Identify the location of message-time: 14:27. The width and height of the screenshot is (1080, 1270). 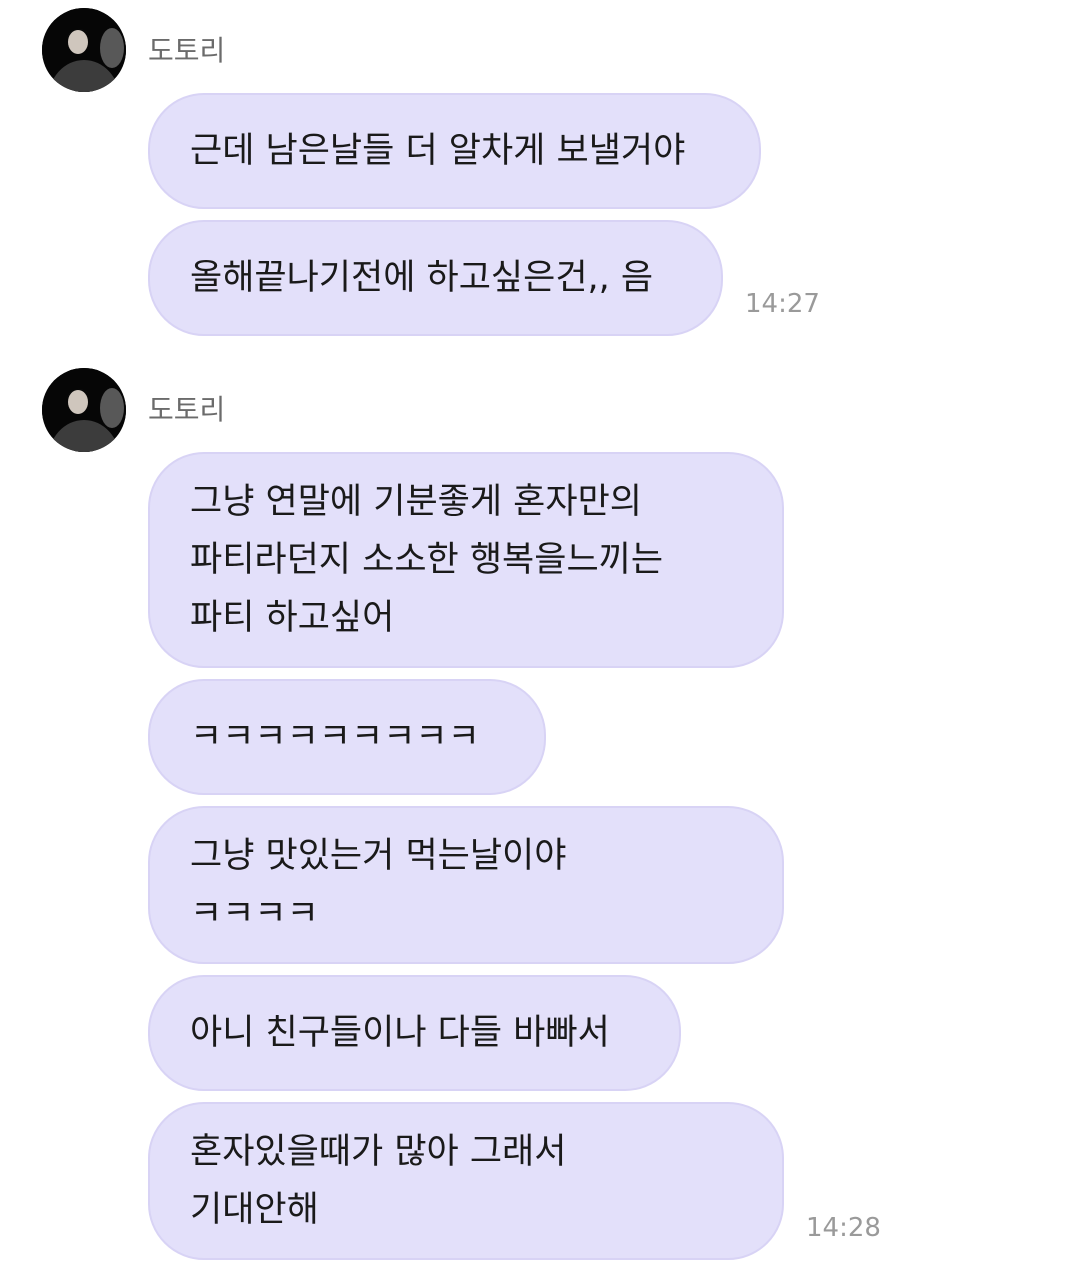
(782, 304).